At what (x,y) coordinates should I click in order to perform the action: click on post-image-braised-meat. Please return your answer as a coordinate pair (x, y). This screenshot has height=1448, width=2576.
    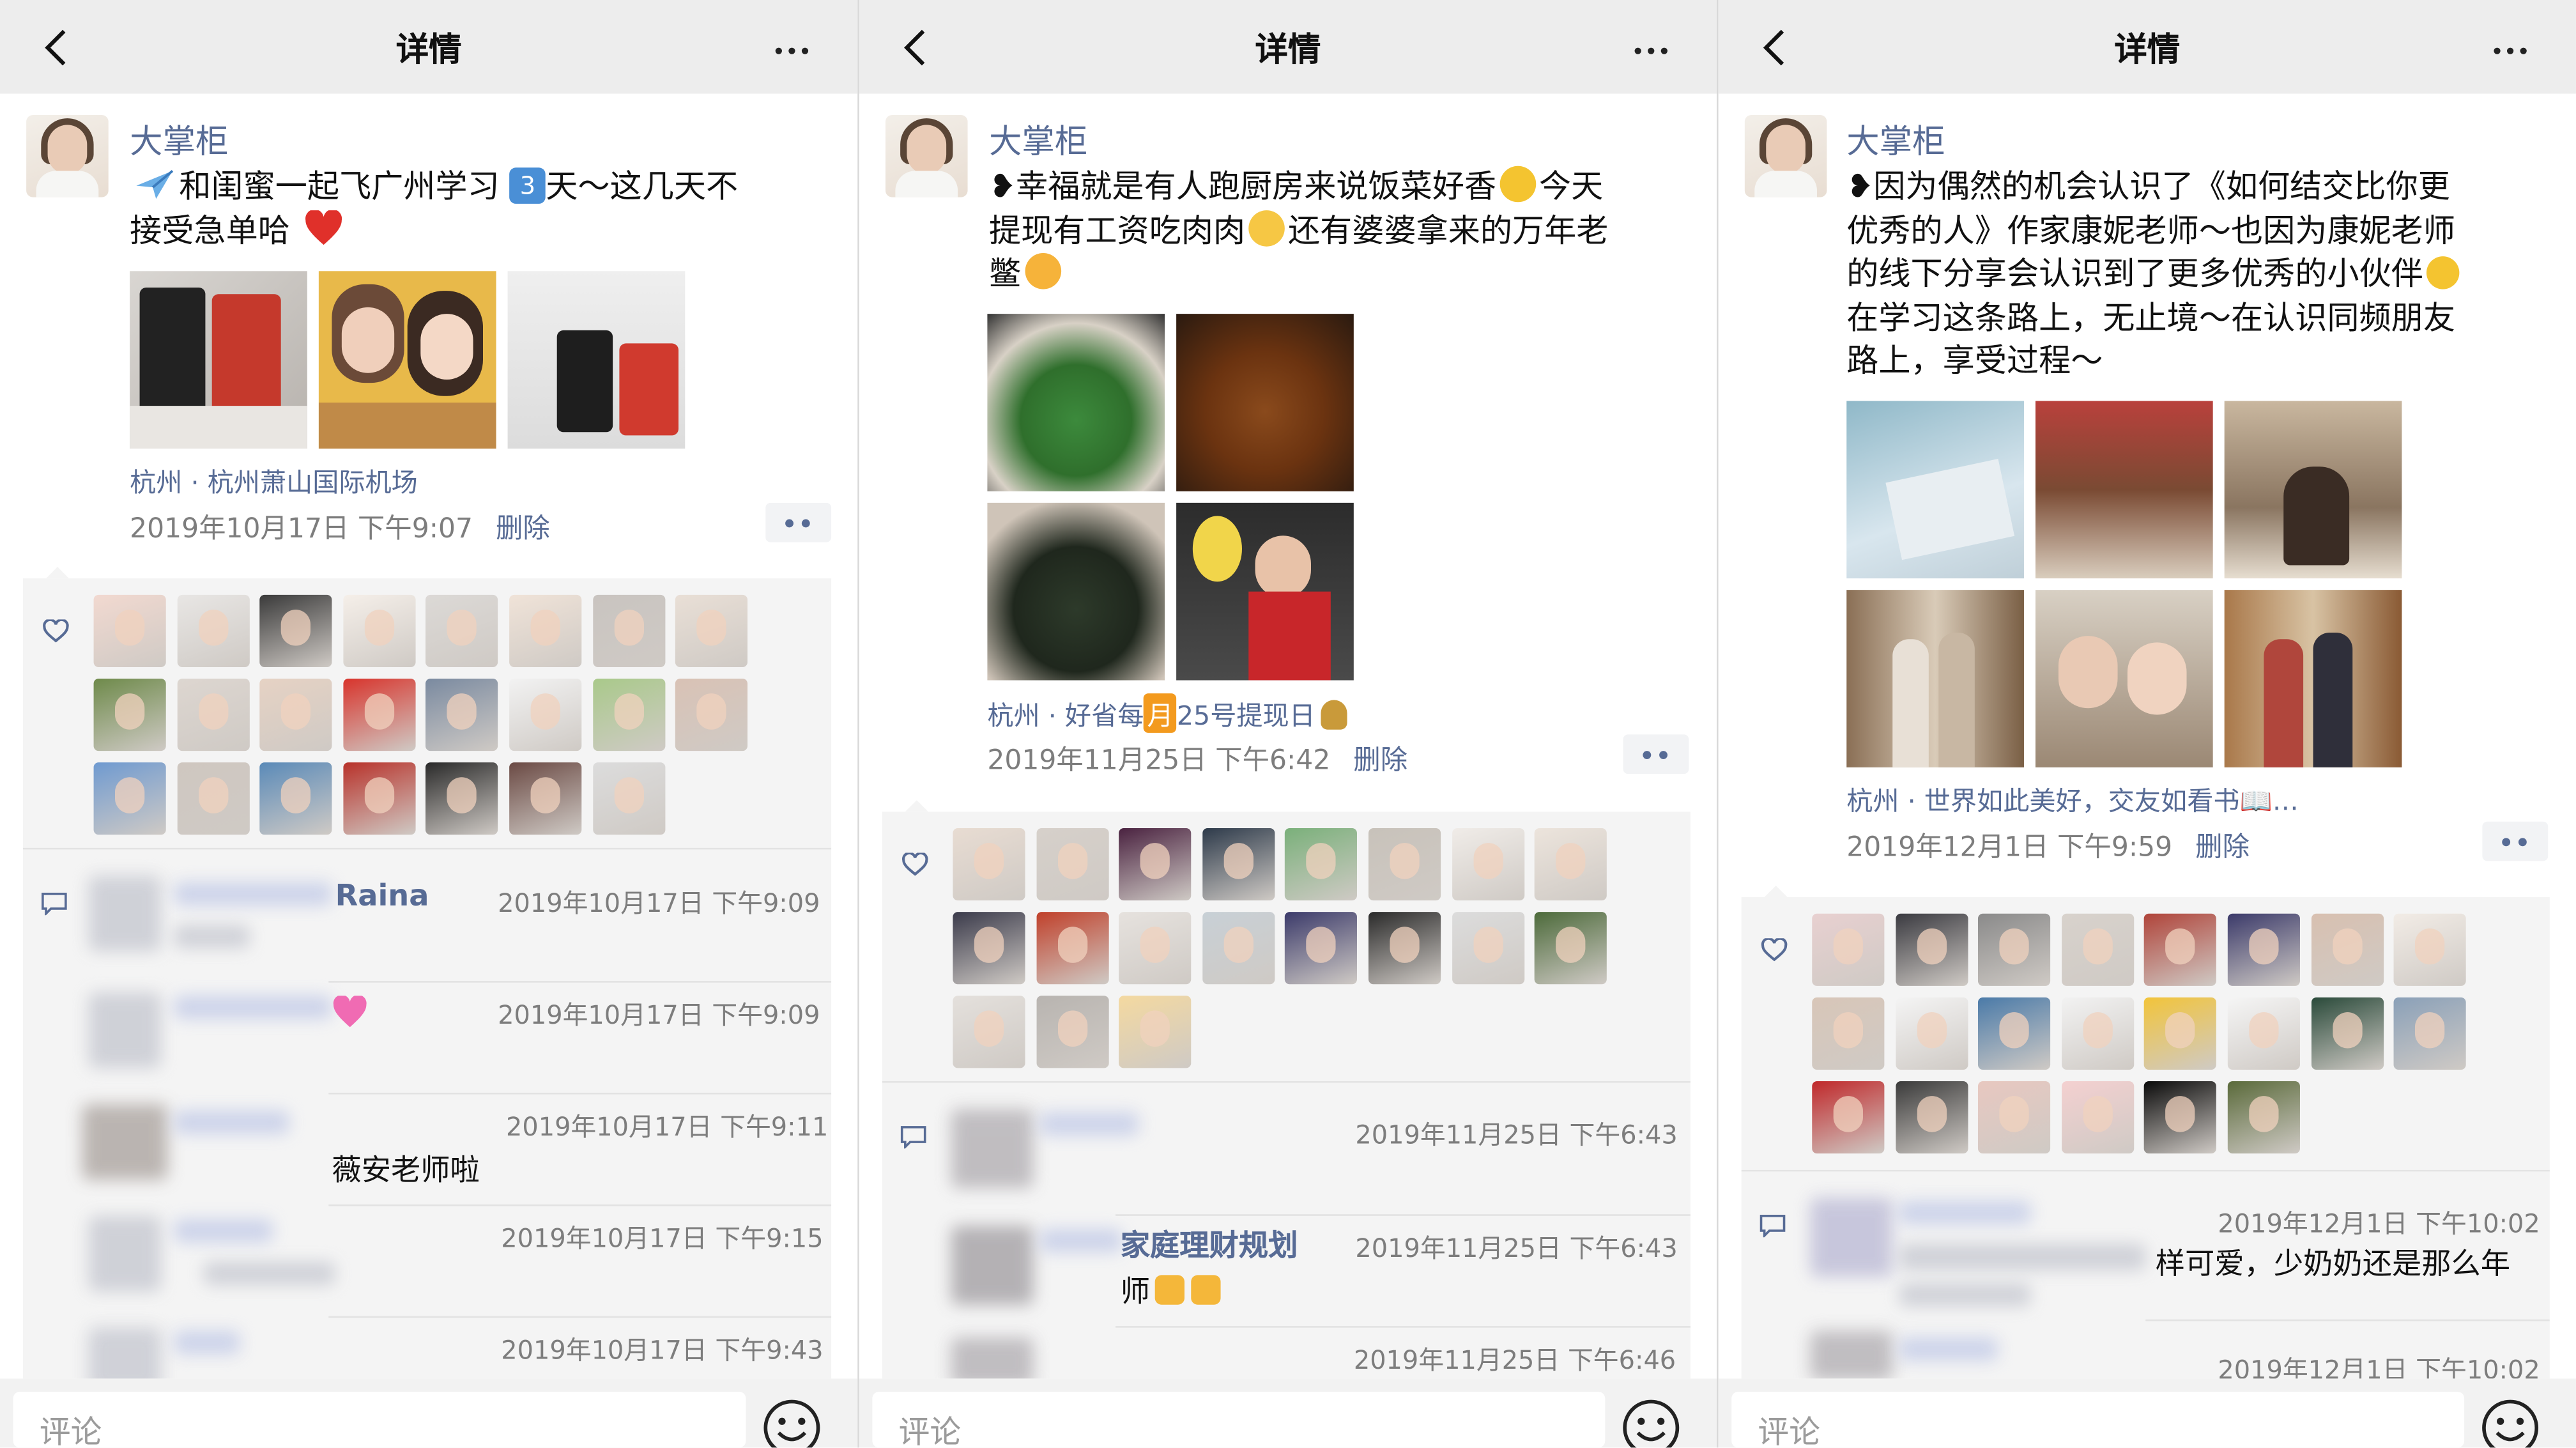
    Looking at the image, I should click on (1265, 402).